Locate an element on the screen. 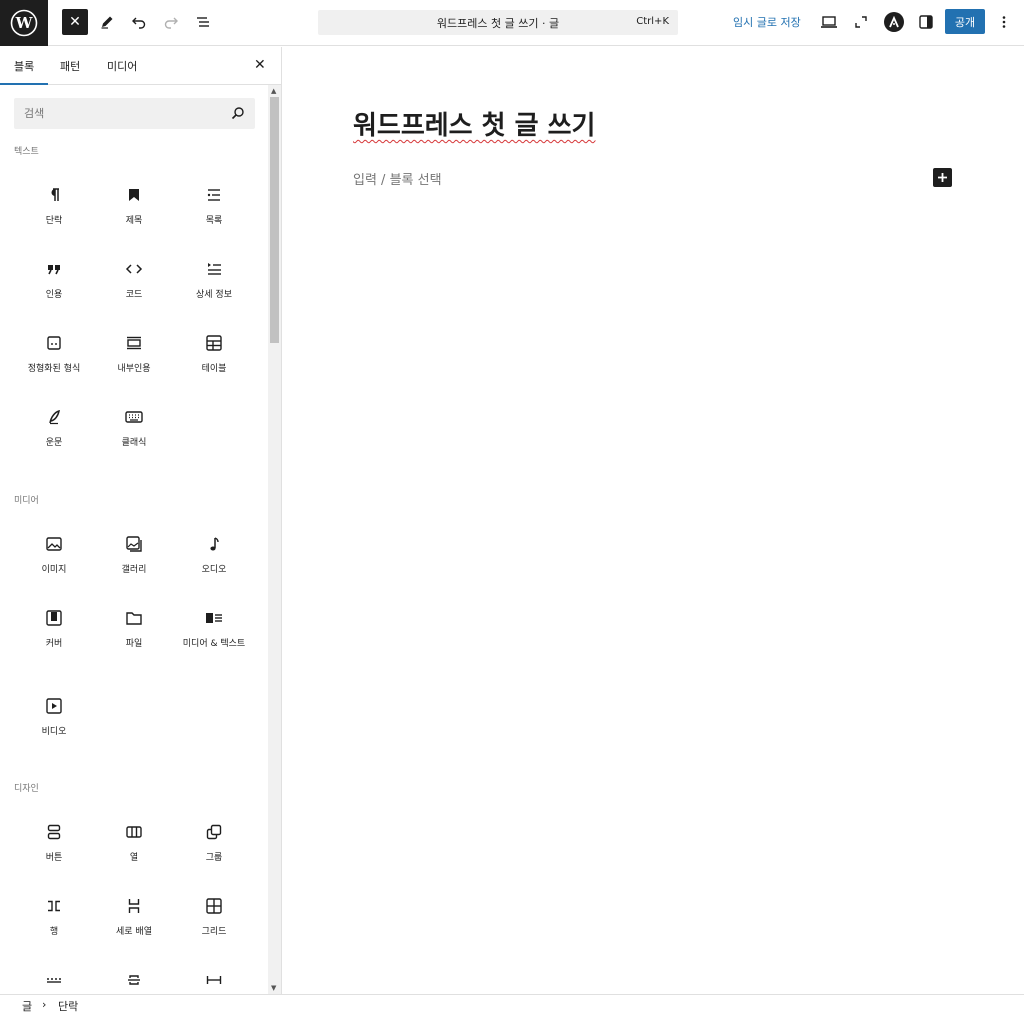 The image size is (1024, 1014). block-item-spacer is located at coordinates (134, 981).